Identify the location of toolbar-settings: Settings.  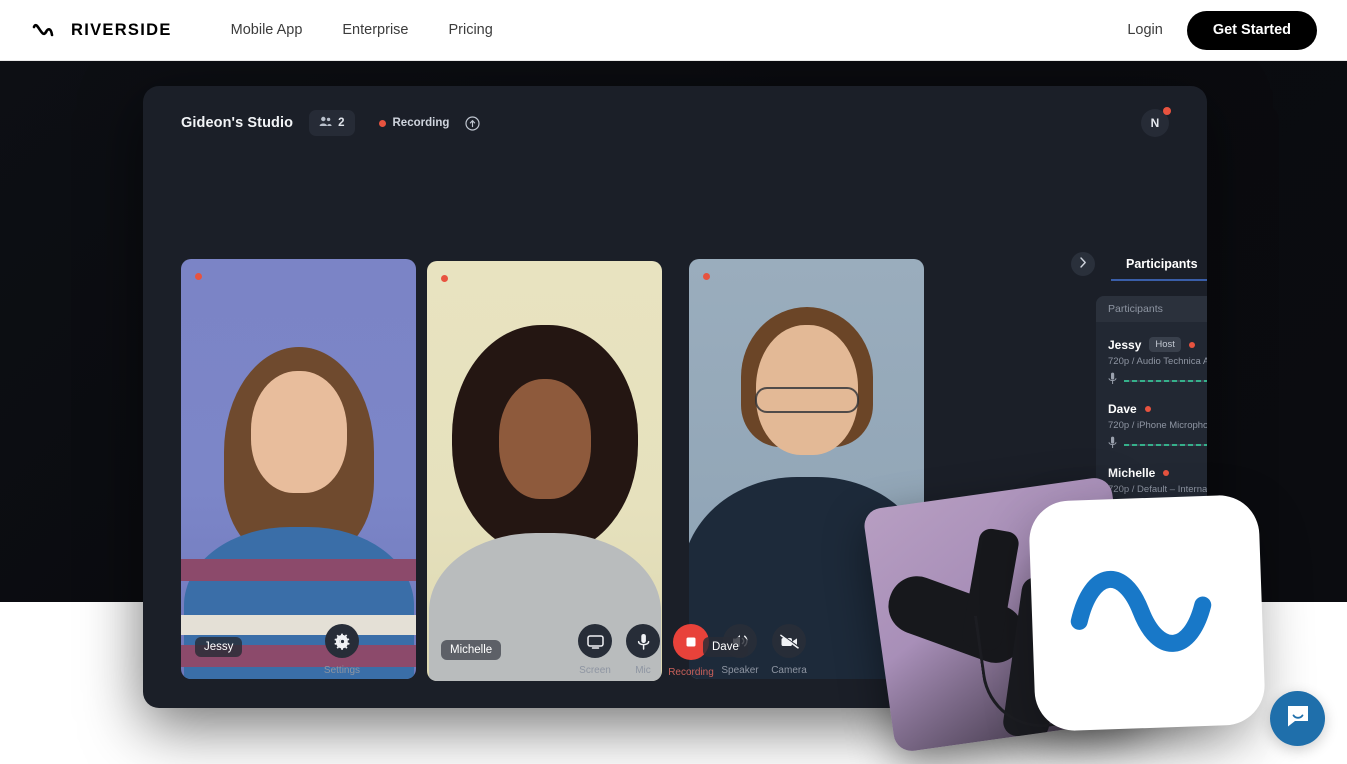
(342, 650).